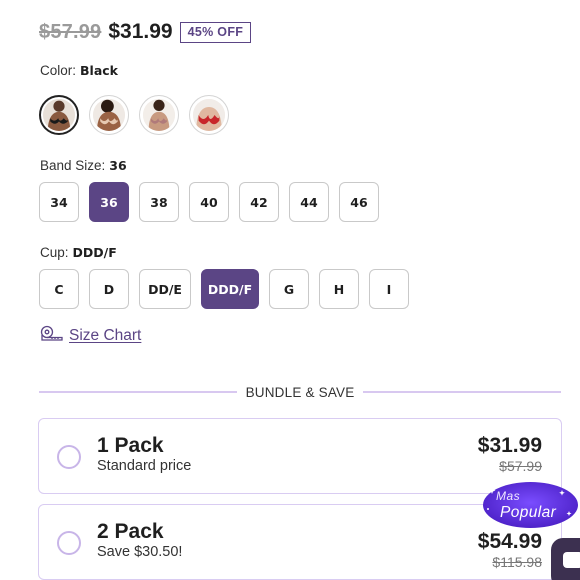 Image resolution: width=580 pixels, height=580 pixels. I want to click on cup-size-options: C D DD/E DDD/F G H I, so click(224, 289).